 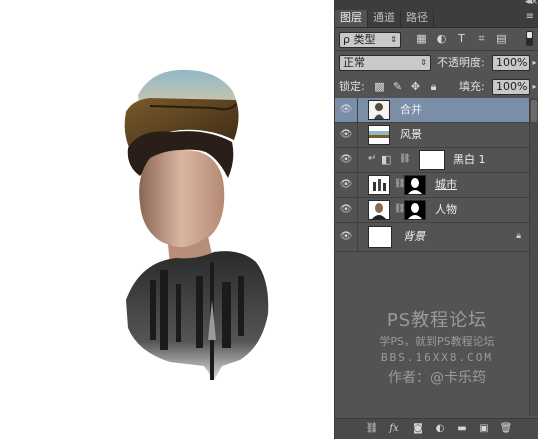 I want to click on type-filter-icon: T, so click(x=461, y=38).